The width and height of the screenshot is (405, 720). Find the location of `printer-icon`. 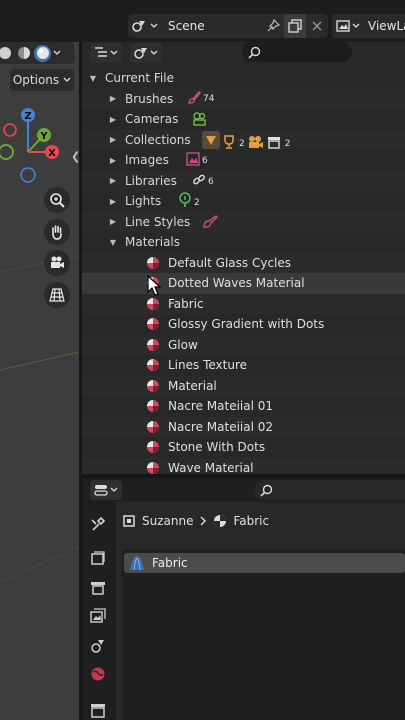

printer-icon is located at coordinates (98, 588).